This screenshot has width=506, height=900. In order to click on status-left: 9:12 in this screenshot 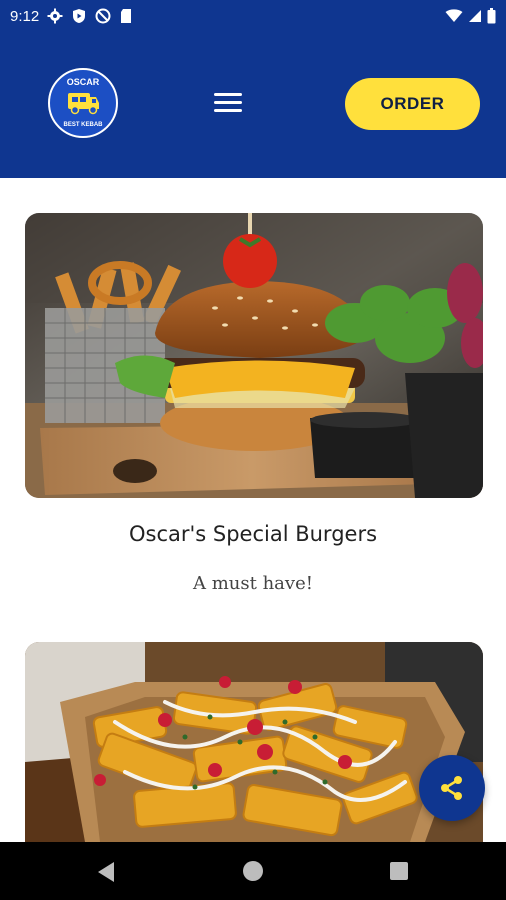, I will do `click(71, 16)`.